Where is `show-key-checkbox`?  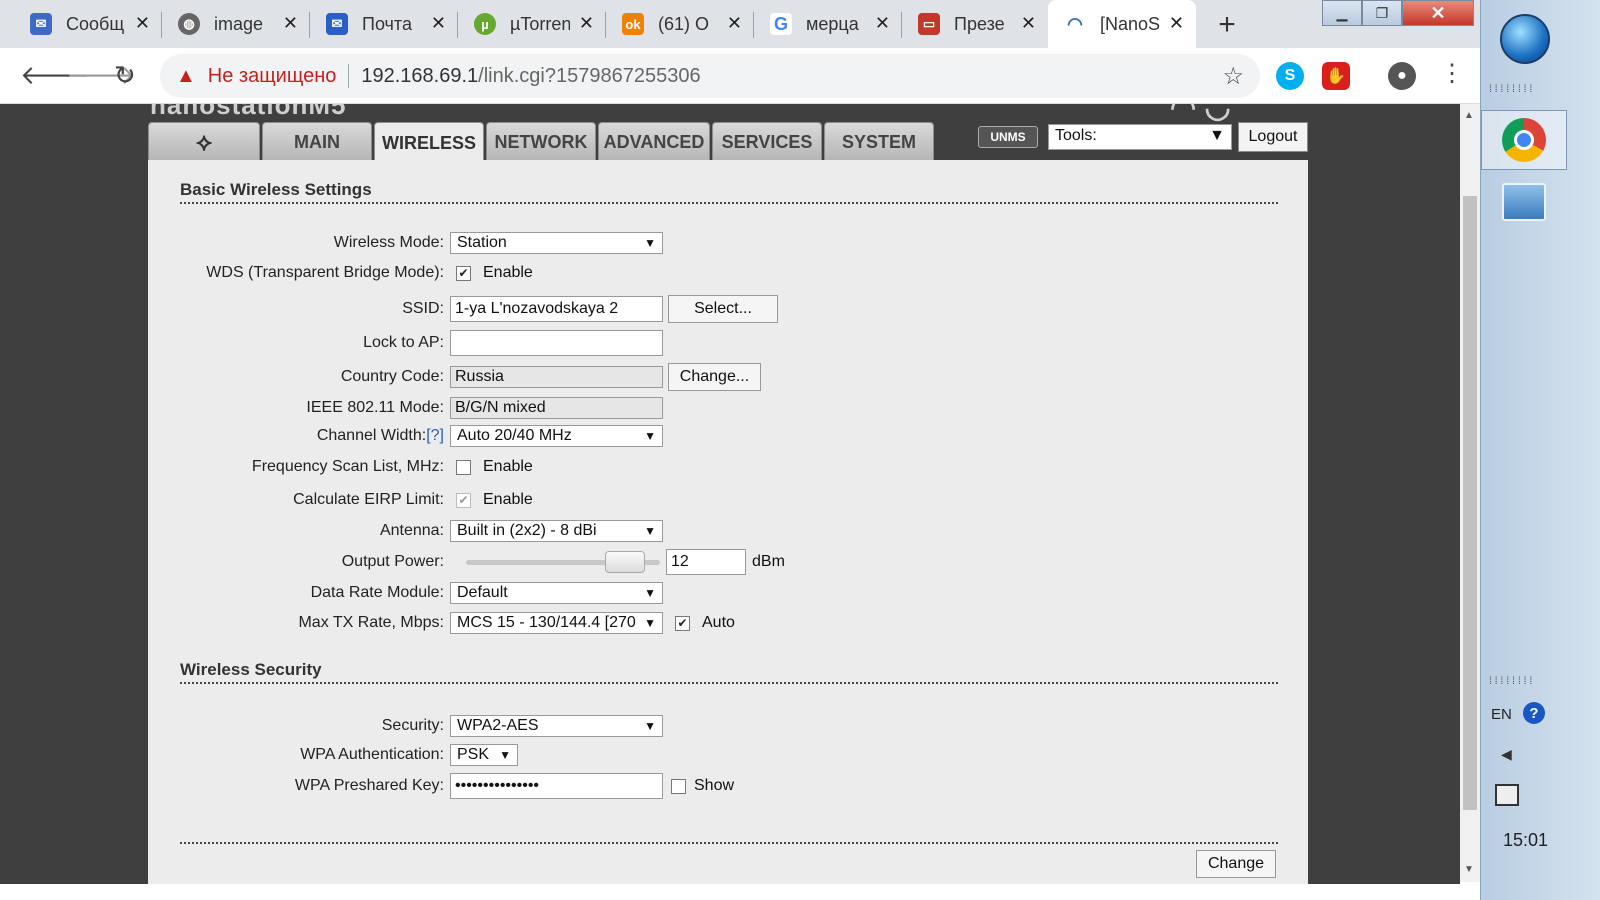
show-key-checkbox is located at coordinates (678, 786).